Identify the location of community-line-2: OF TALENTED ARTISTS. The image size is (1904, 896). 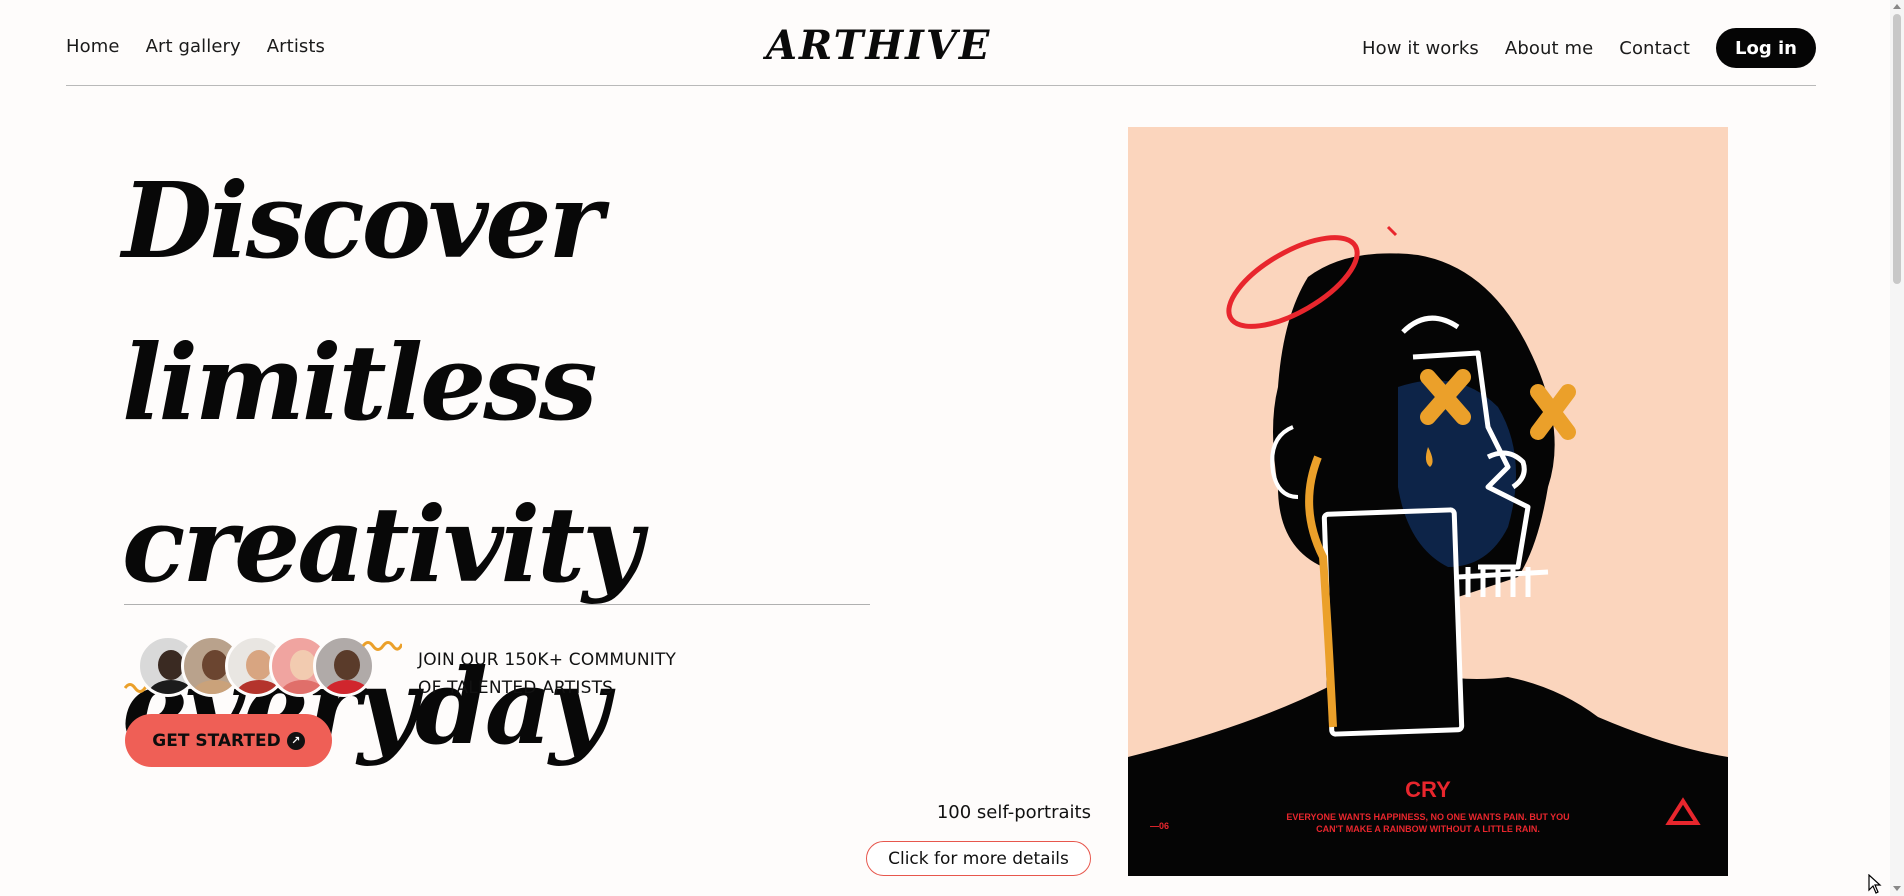
(516, 688).